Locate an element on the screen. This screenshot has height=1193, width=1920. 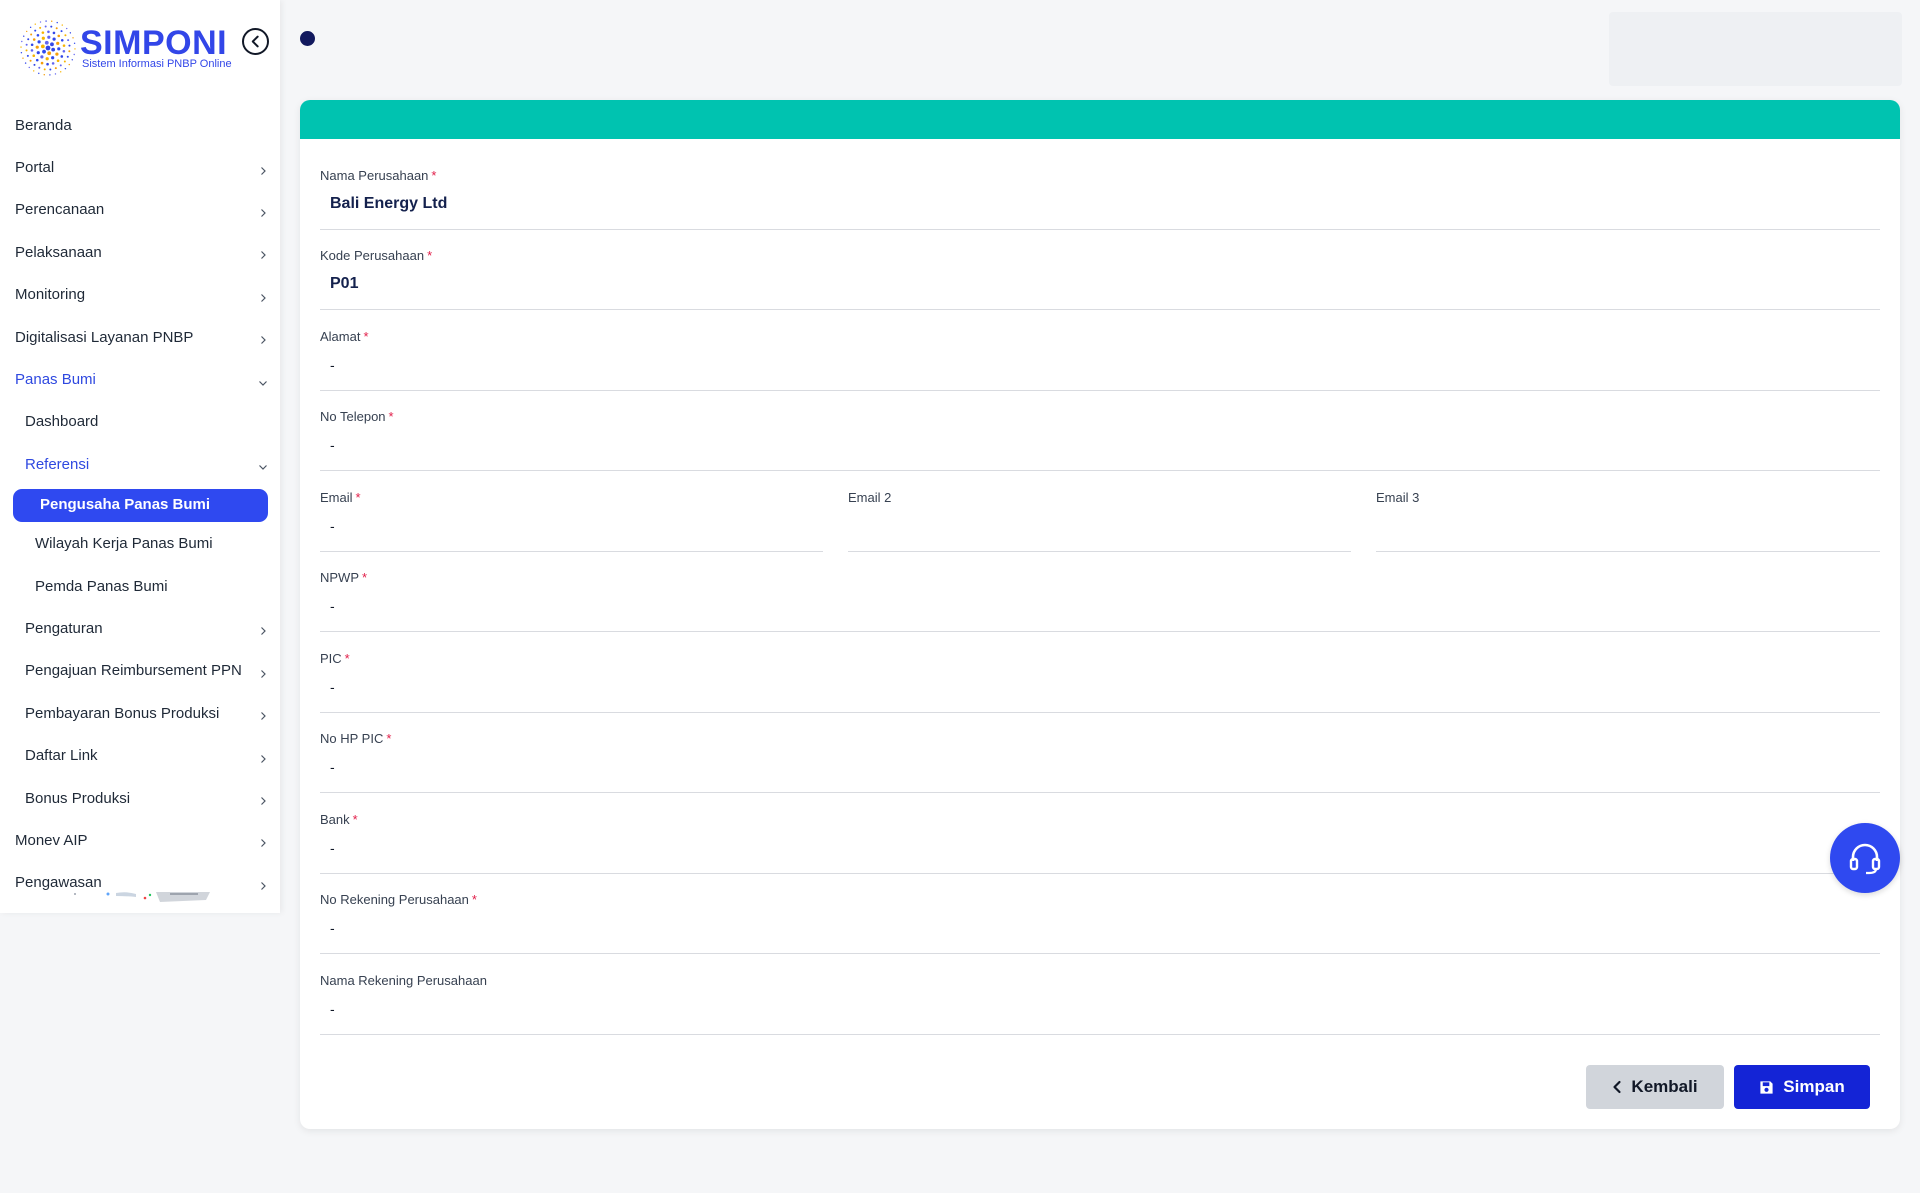
field-label: Nama Rekening Perusahaan is located at coordinates (403, 980).